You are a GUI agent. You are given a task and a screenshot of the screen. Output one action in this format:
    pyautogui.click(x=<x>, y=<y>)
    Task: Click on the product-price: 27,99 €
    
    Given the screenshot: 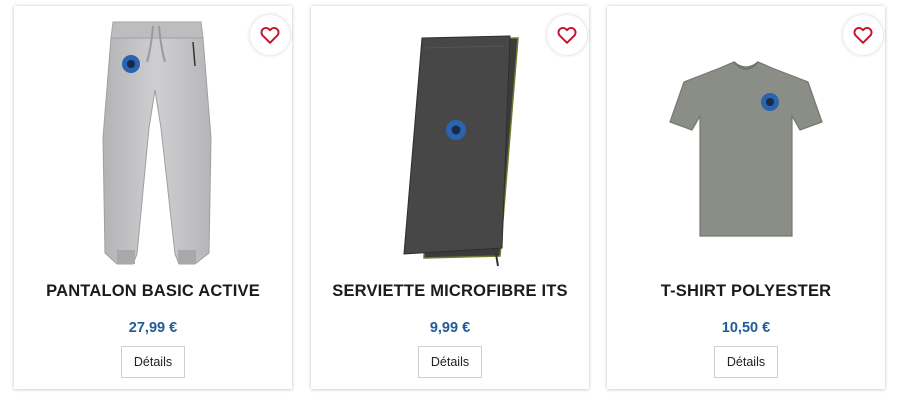 What is the action you would take?
    pyautogui.click(x=153, y=328)
    